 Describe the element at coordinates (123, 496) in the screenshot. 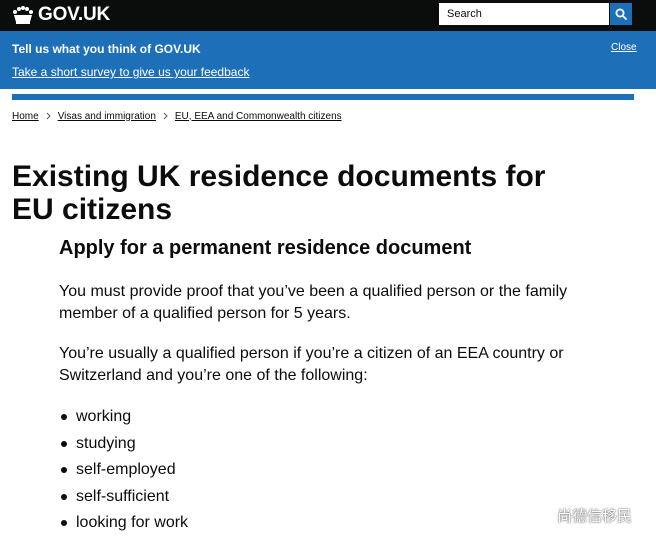

I see `list-item-text: self-sufficient` at that location.